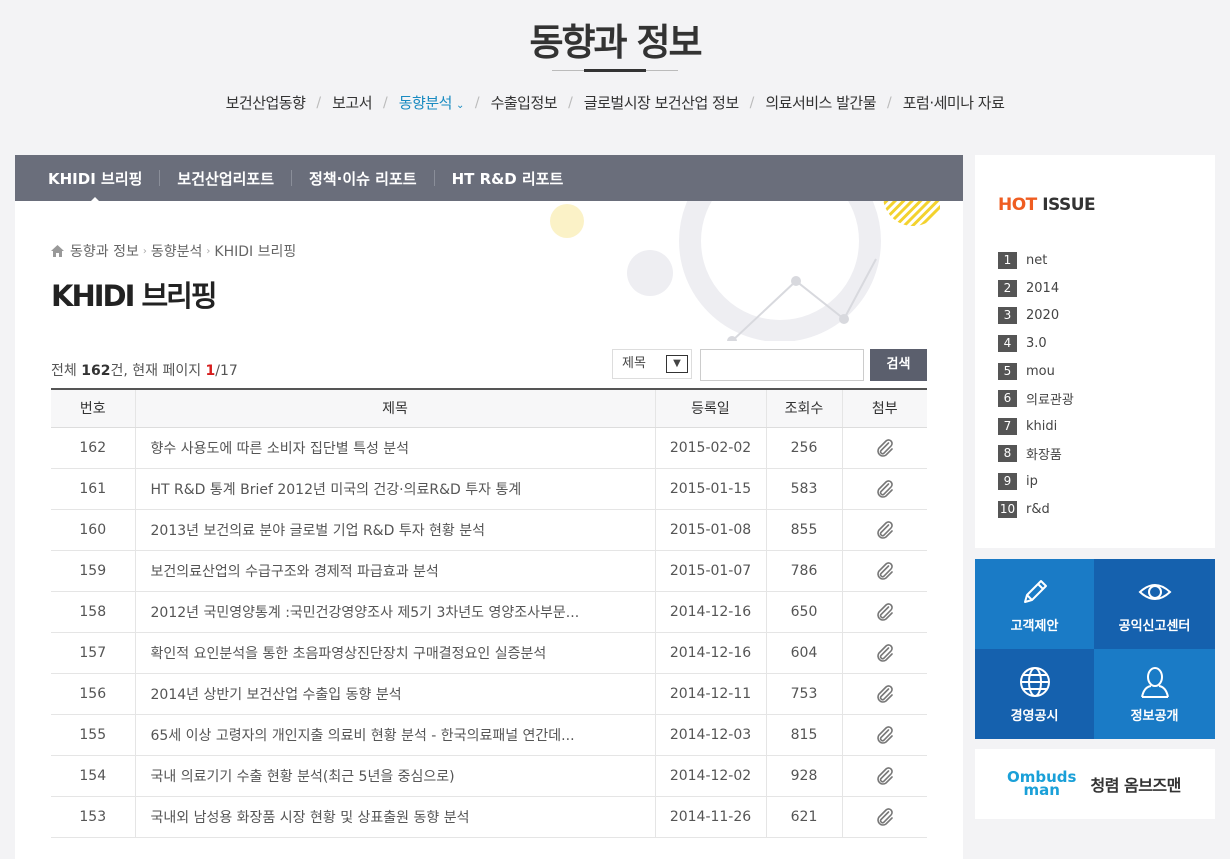  What do you see at coordinates (1034, 604) in the screenshot?
I see `quick-link-customer-proposal: 고객제안` at bounding box center [1034, 604].